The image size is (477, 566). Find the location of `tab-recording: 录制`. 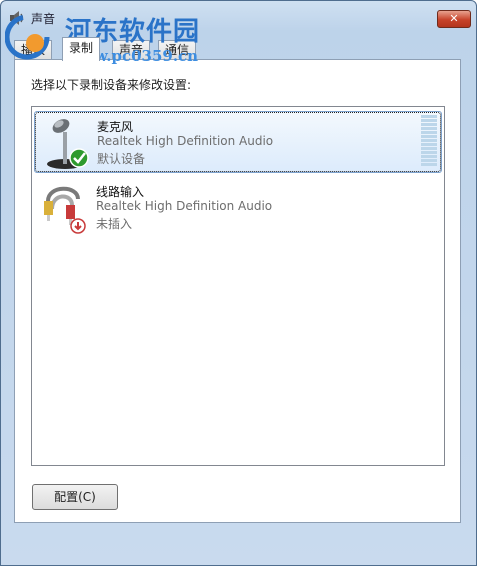

tab-recording: 录制 is located at coordinates (81, 49).